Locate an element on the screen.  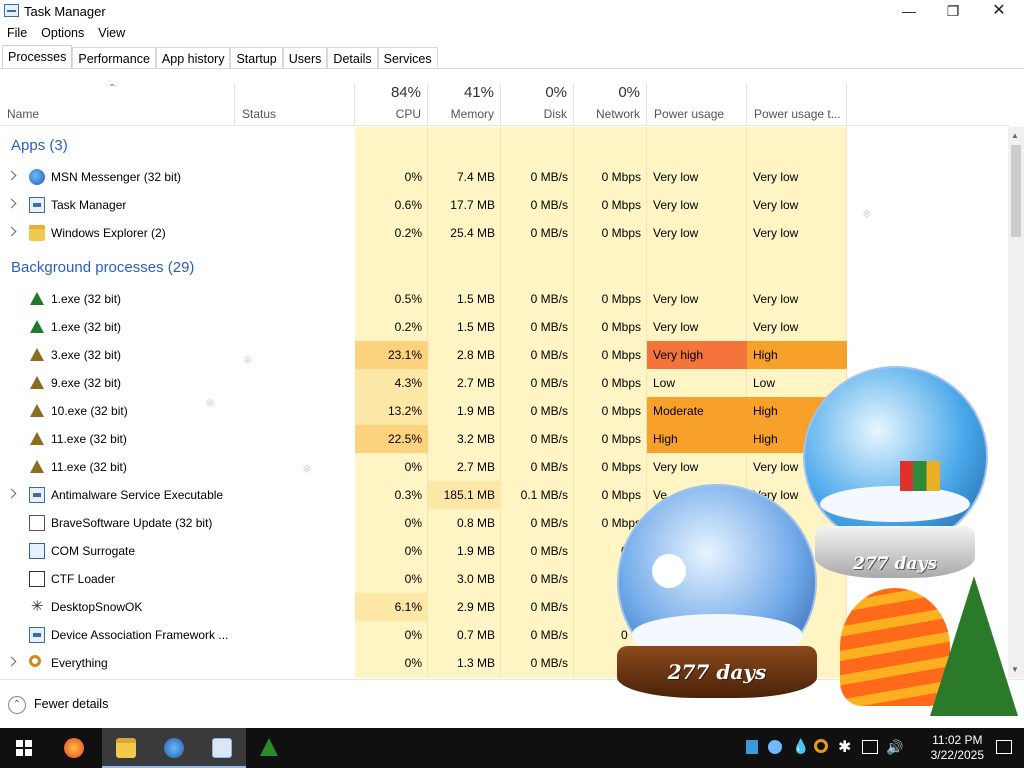
column-cpu: 84% CPU is located at coordinates (391, 104).